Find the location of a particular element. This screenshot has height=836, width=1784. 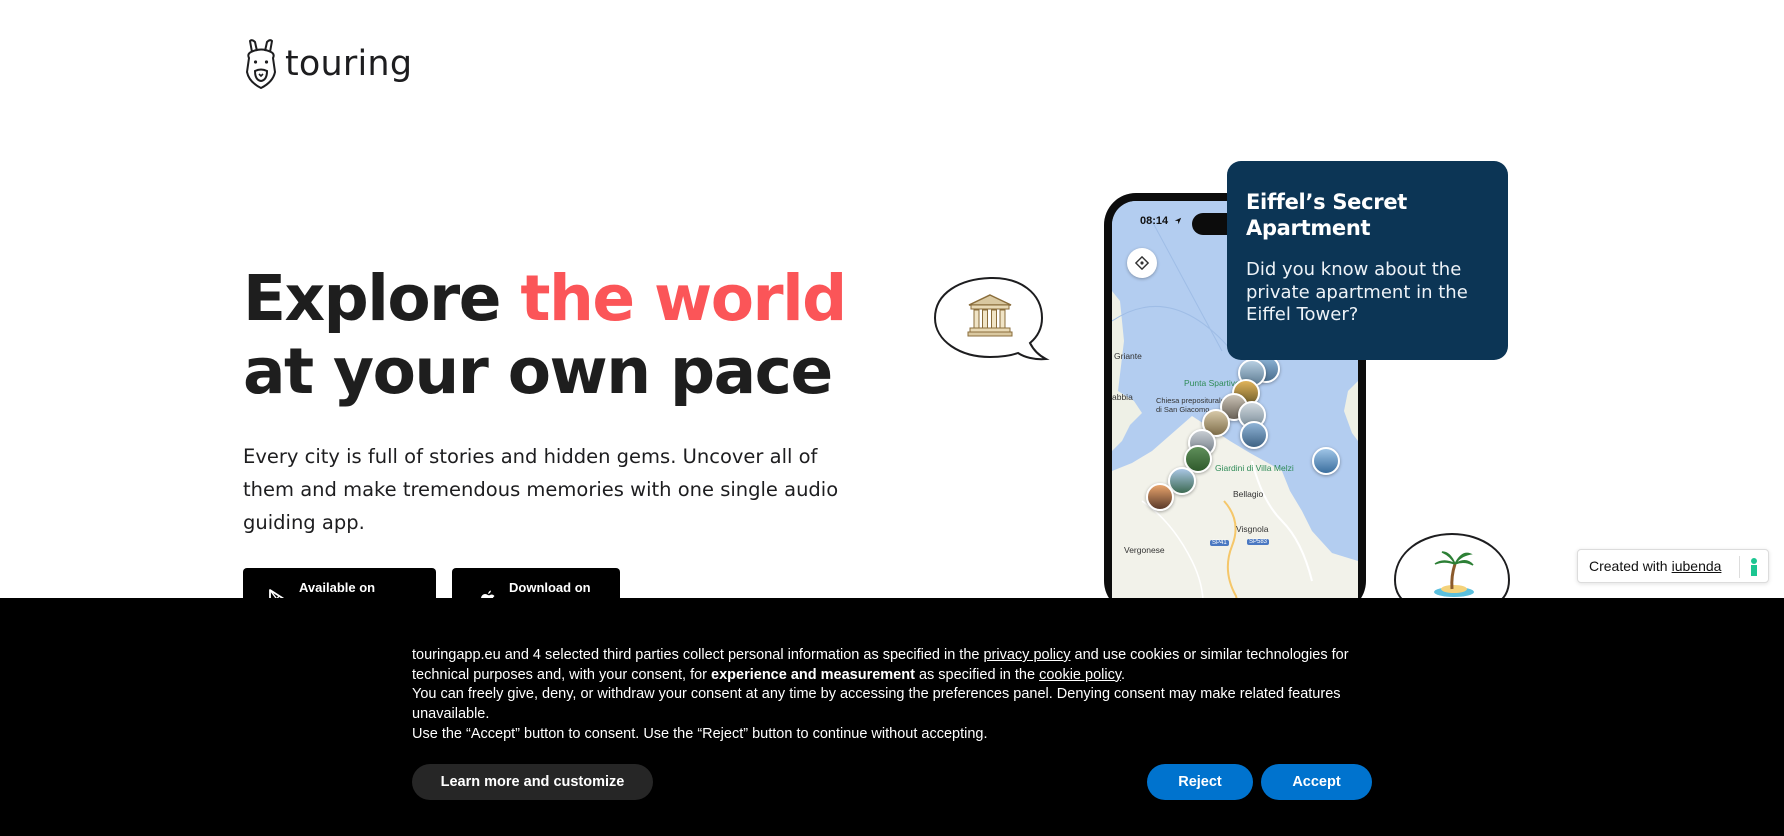

story-card-title: Eiffel’s Secret Apartment is located at coordinates (1326, 215).